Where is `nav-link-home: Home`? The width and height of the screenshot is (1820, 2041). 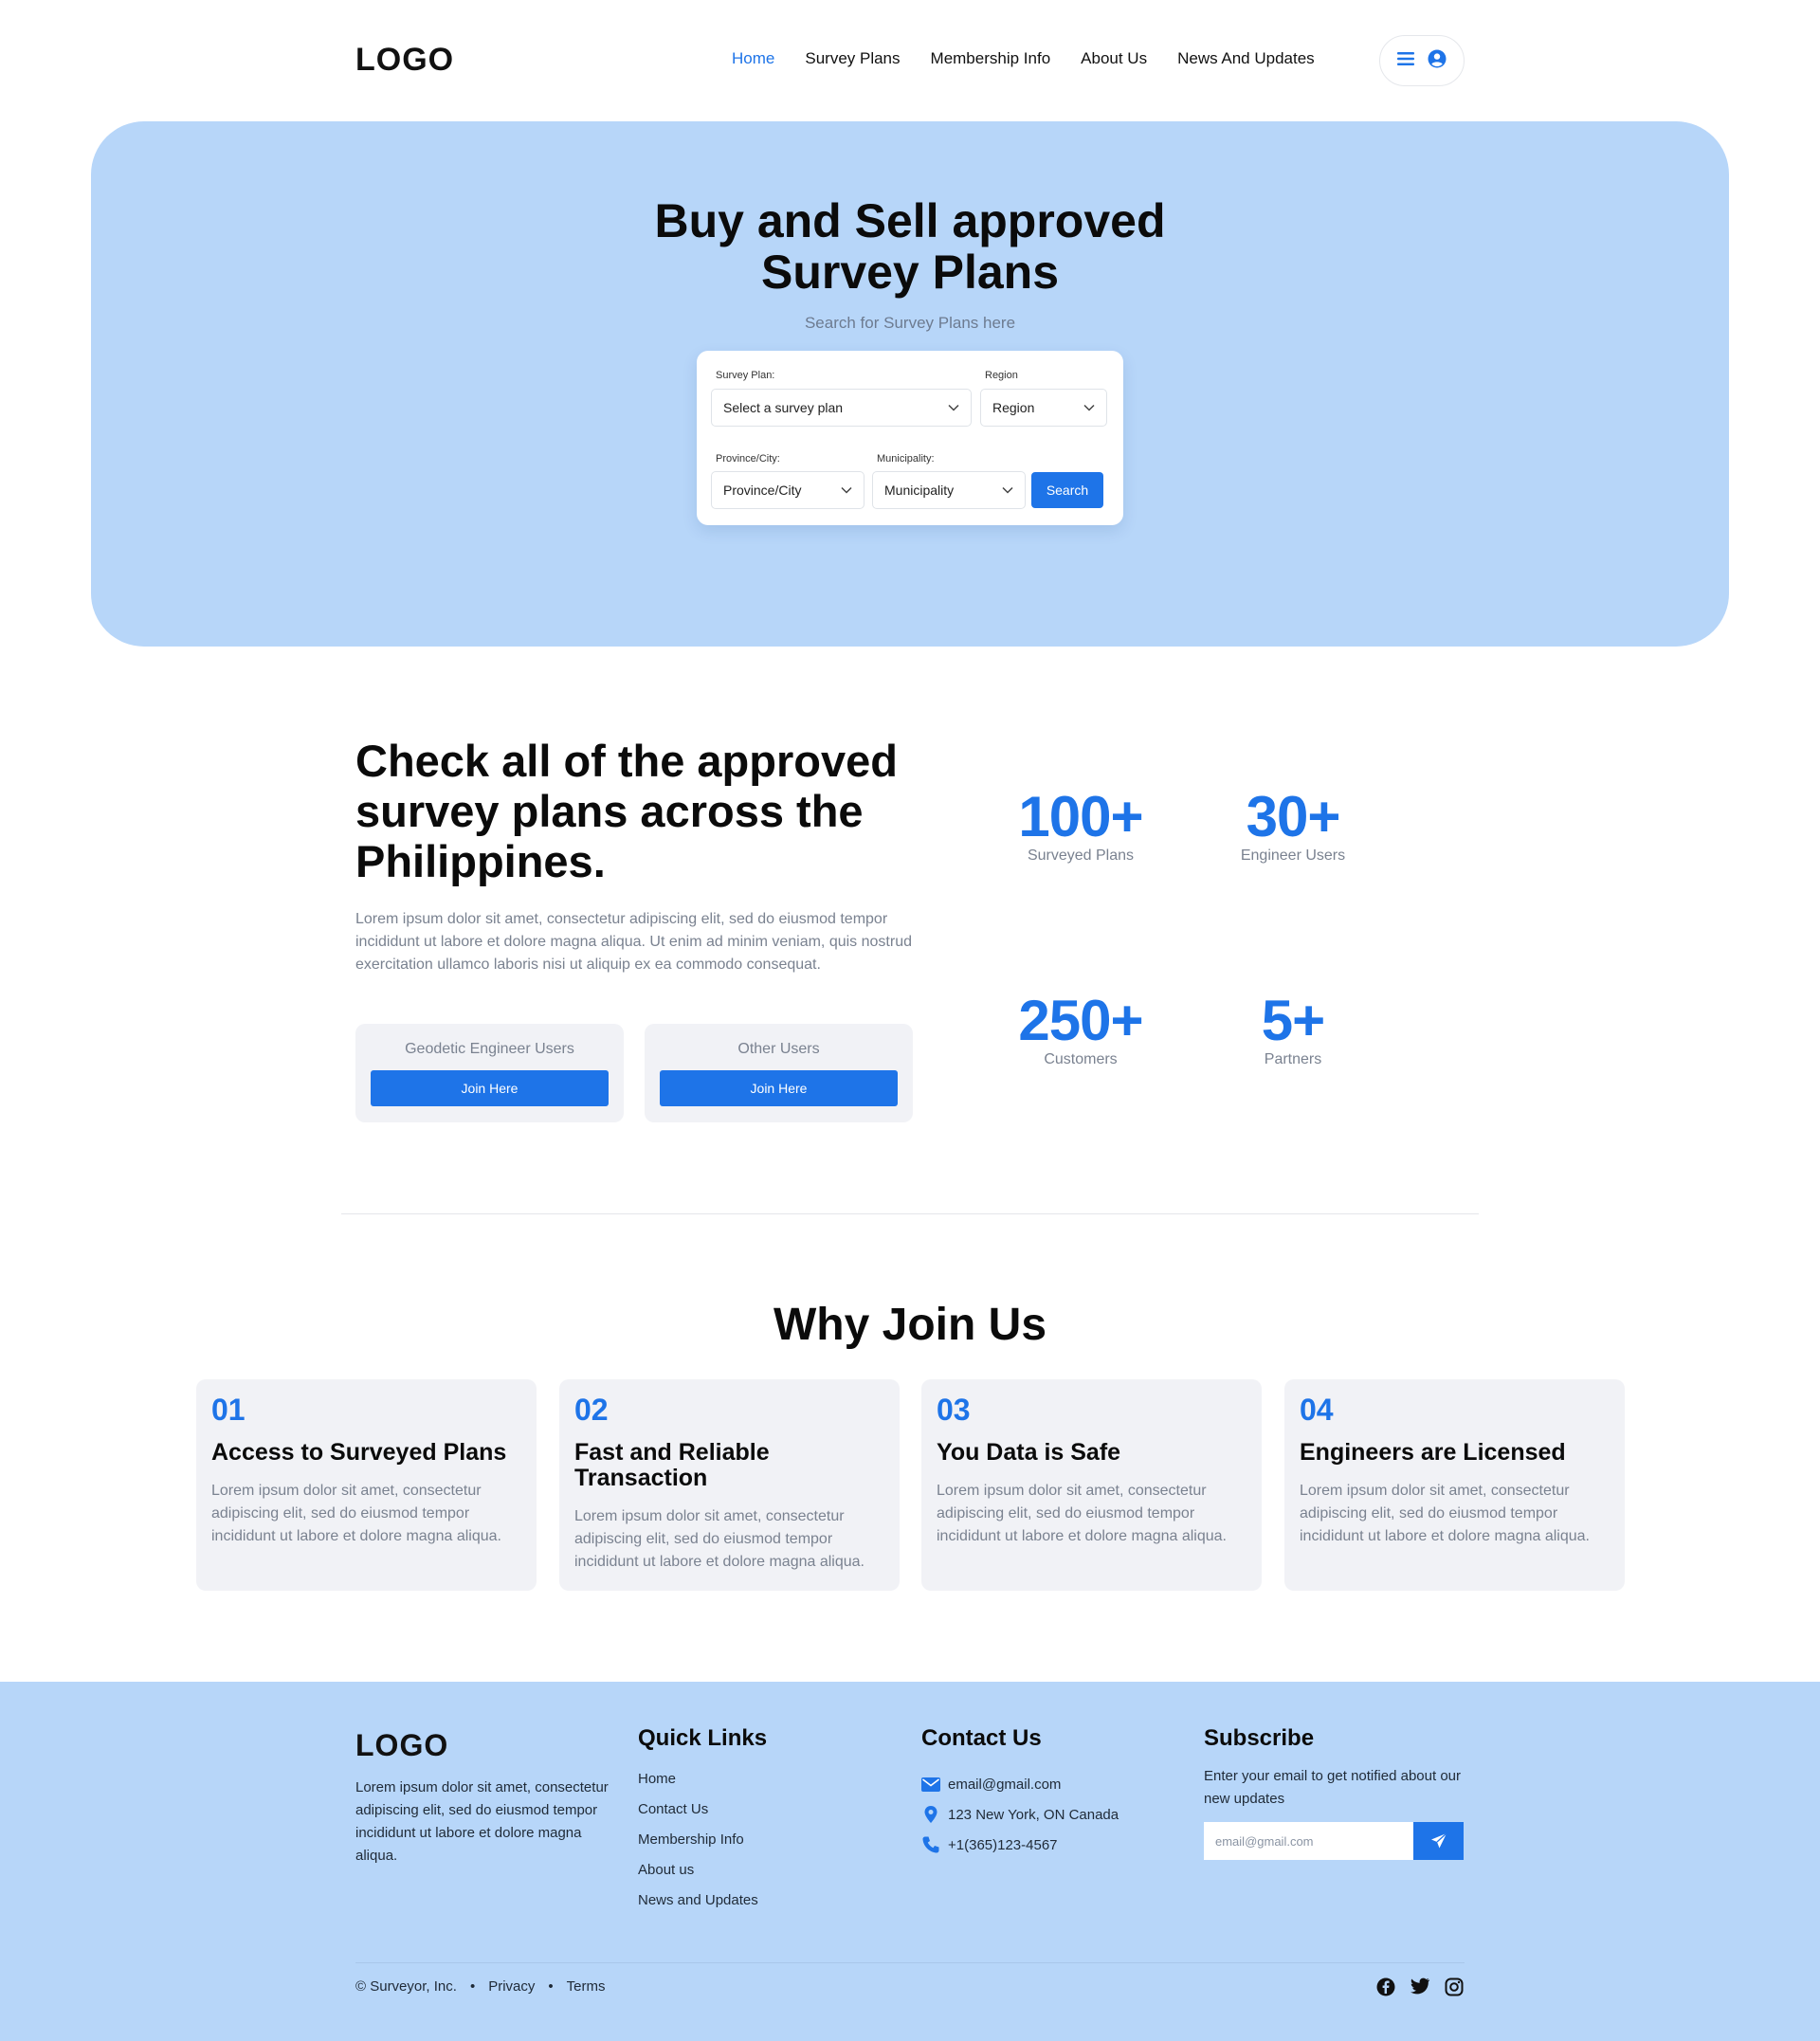
nav-link-home: Home is located at coordinates (753, 58).